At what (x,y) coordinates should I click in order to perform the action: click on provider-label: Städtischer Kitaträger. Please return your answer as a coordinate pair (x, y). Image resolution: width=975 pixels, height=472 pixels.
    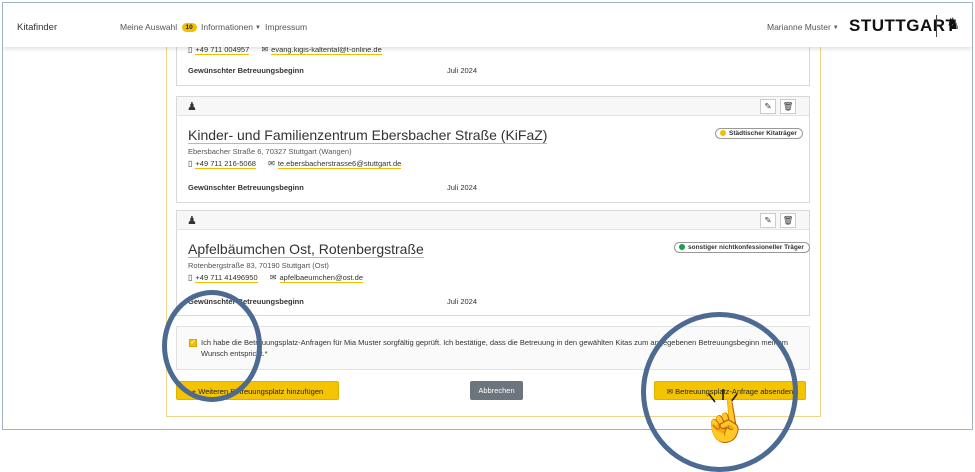
    Looking at the image, I should click on (763, 133).